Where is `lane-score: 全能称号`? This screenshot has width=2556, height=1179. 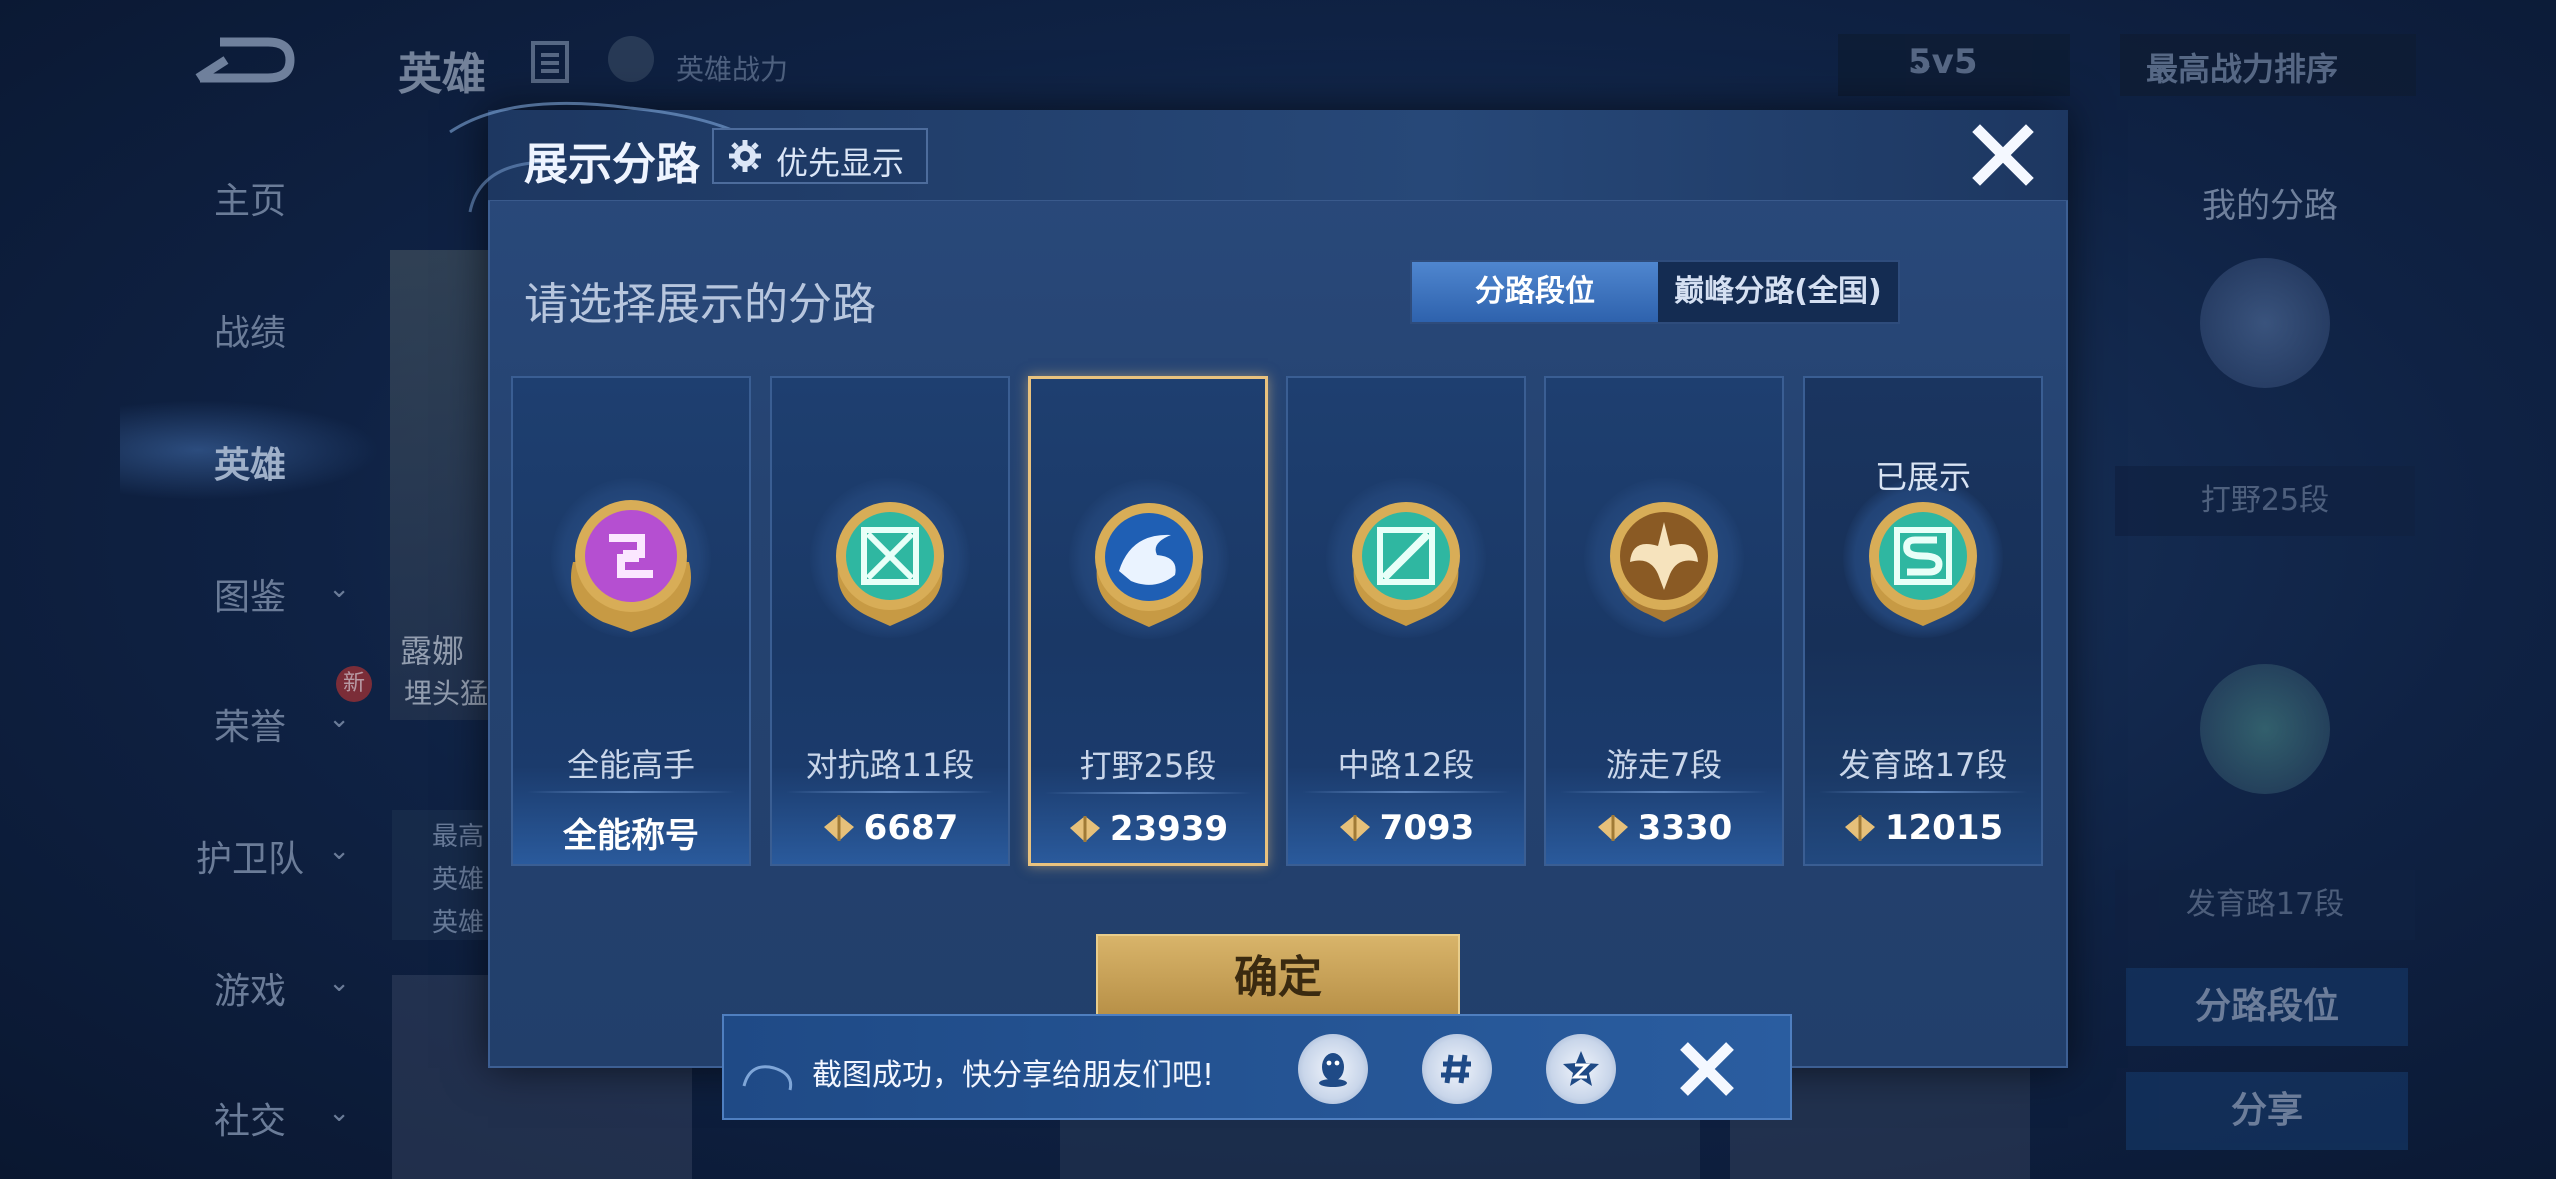
lane-score: 全能称号 is located at coordinates (631, 832).